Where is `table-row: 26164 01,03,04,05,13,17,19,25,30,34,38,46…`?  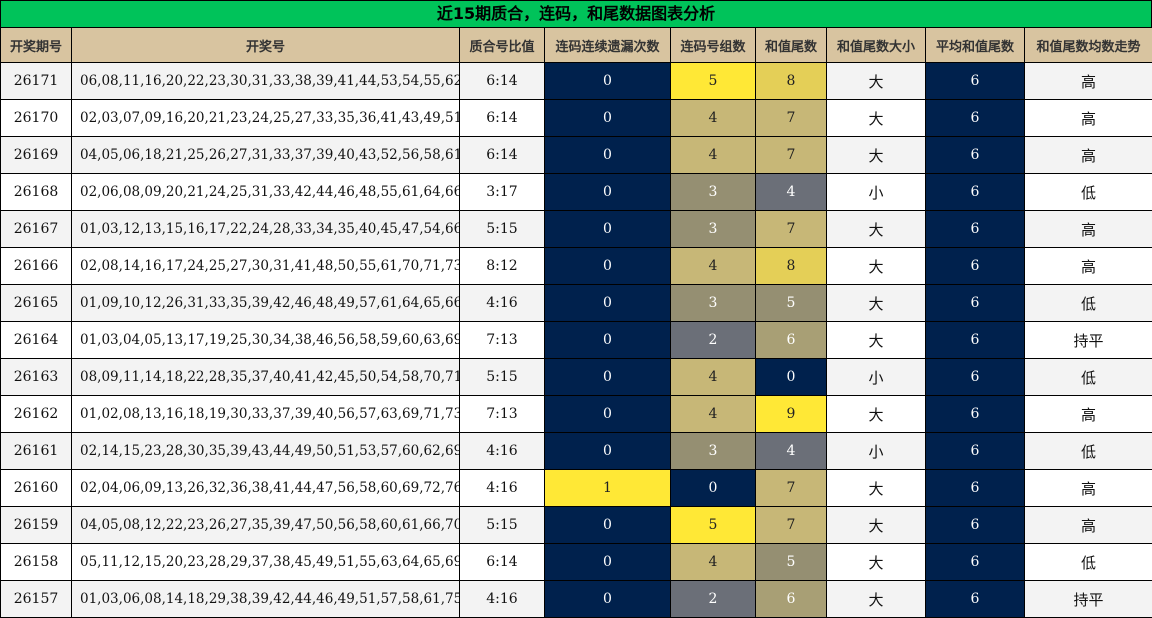
table-row: 26164 01,03,04,05,13,17,19,25,30,34,38,46… is located at coordinates (576, 340).